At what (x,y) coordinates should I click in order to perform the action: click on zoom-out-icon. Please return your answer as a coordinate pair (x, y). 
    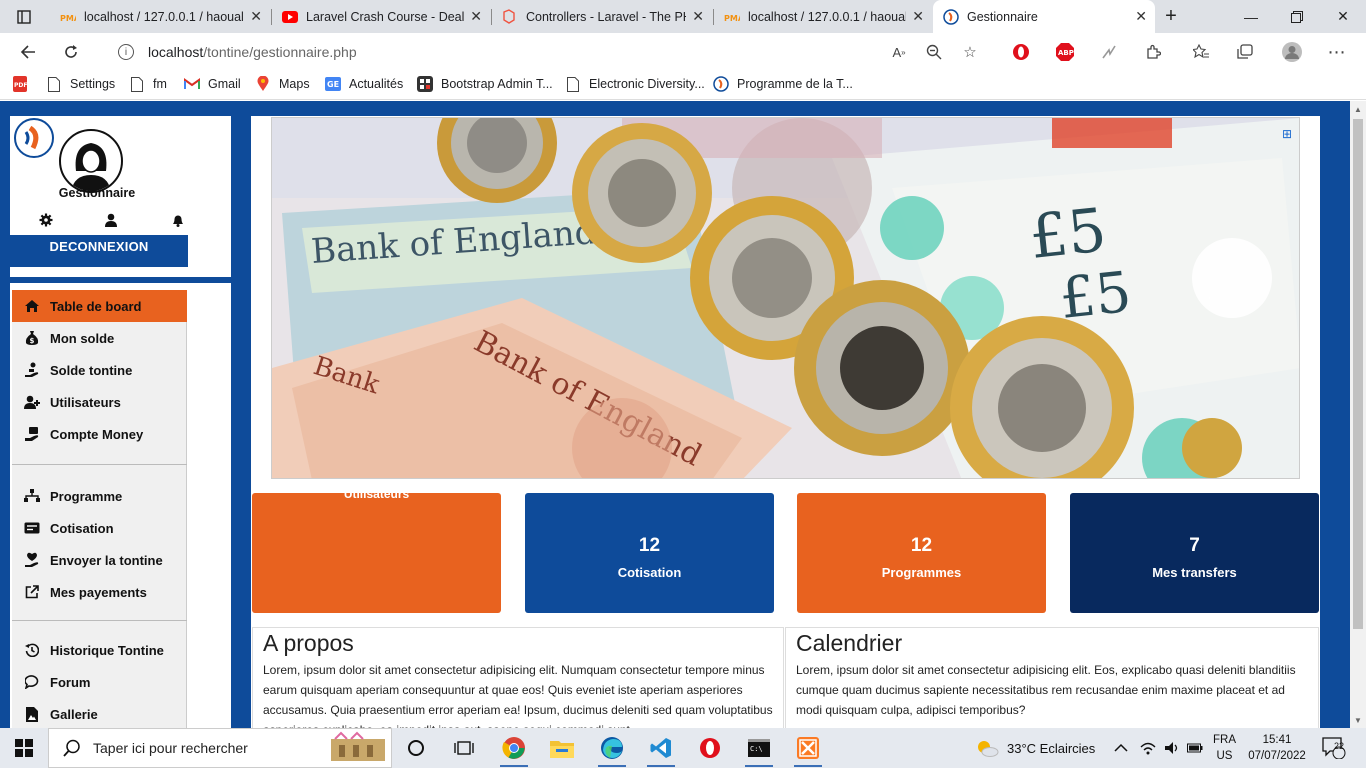
    Looking at the image, I should click on (934, 52).